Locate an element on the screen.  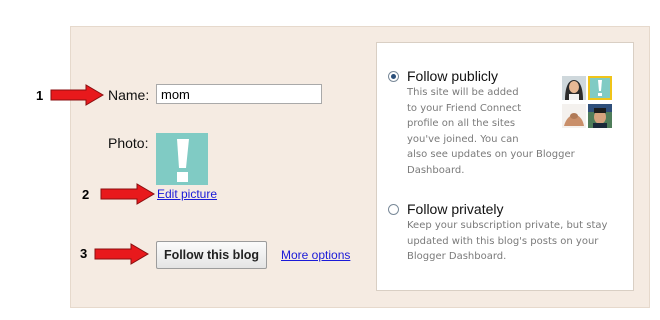
hand-avatar-icon is located at coordinates (574, 116).